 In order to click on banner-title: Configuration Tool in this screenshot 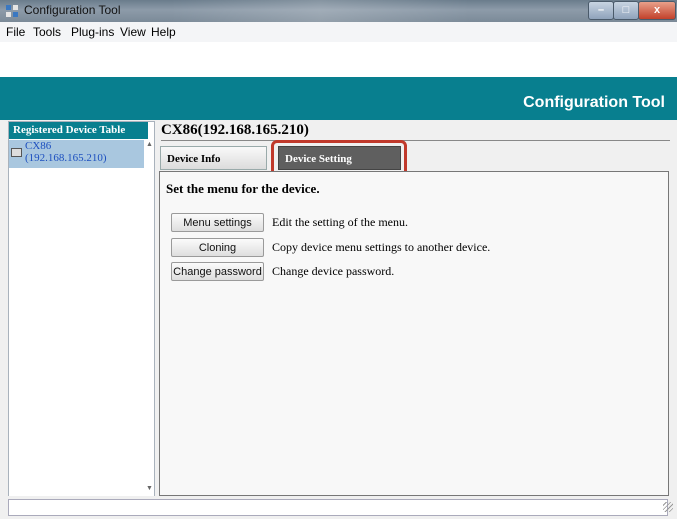, I will do `click(594, 102)`.